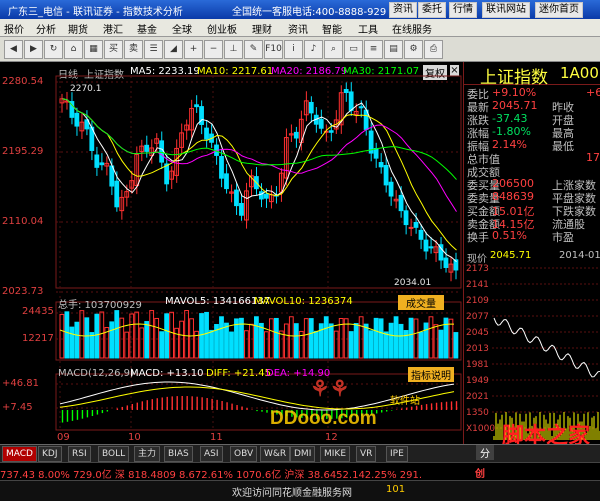  I want to click on menu-analysis: 分析, so click(46, 28).